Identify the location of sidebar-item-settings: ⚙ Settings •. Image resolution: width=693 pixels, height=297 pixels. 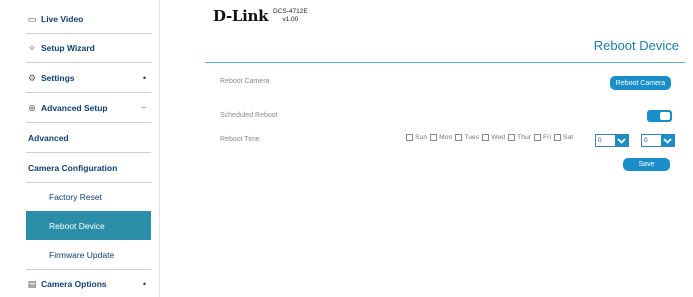
(88, 78).